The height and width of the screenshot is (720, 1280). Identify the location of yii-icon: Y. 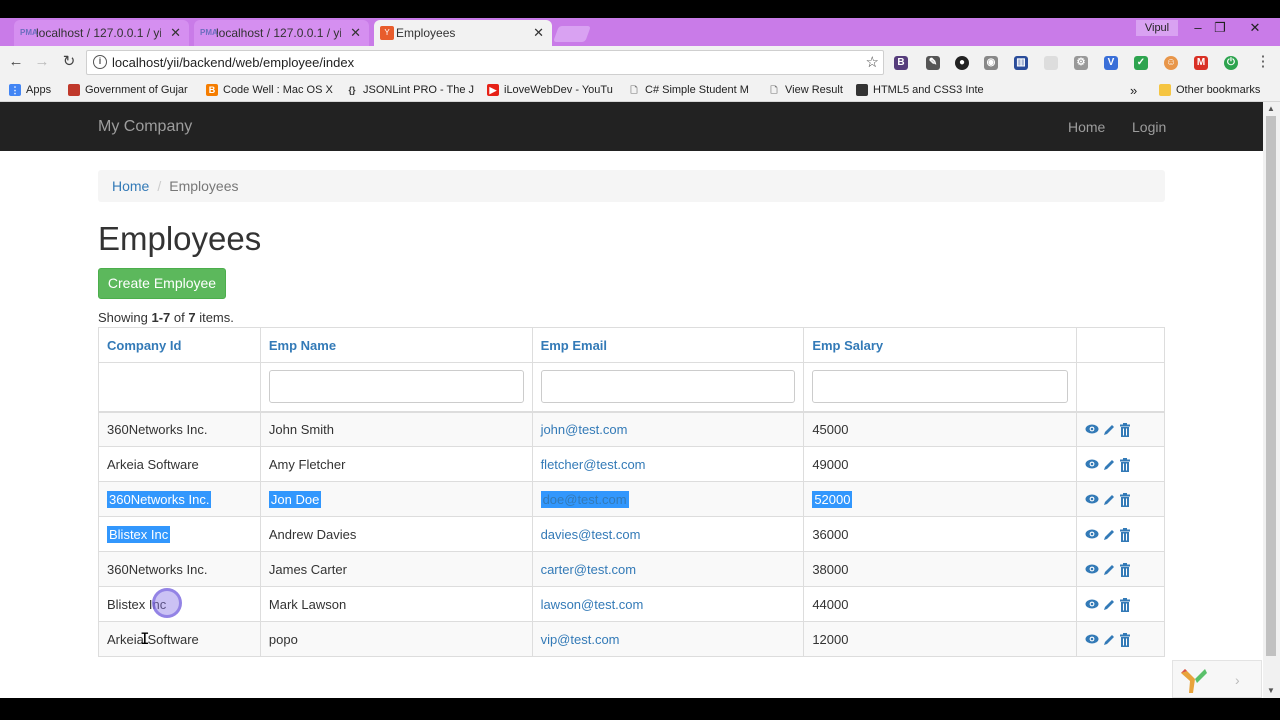
(387, 33).